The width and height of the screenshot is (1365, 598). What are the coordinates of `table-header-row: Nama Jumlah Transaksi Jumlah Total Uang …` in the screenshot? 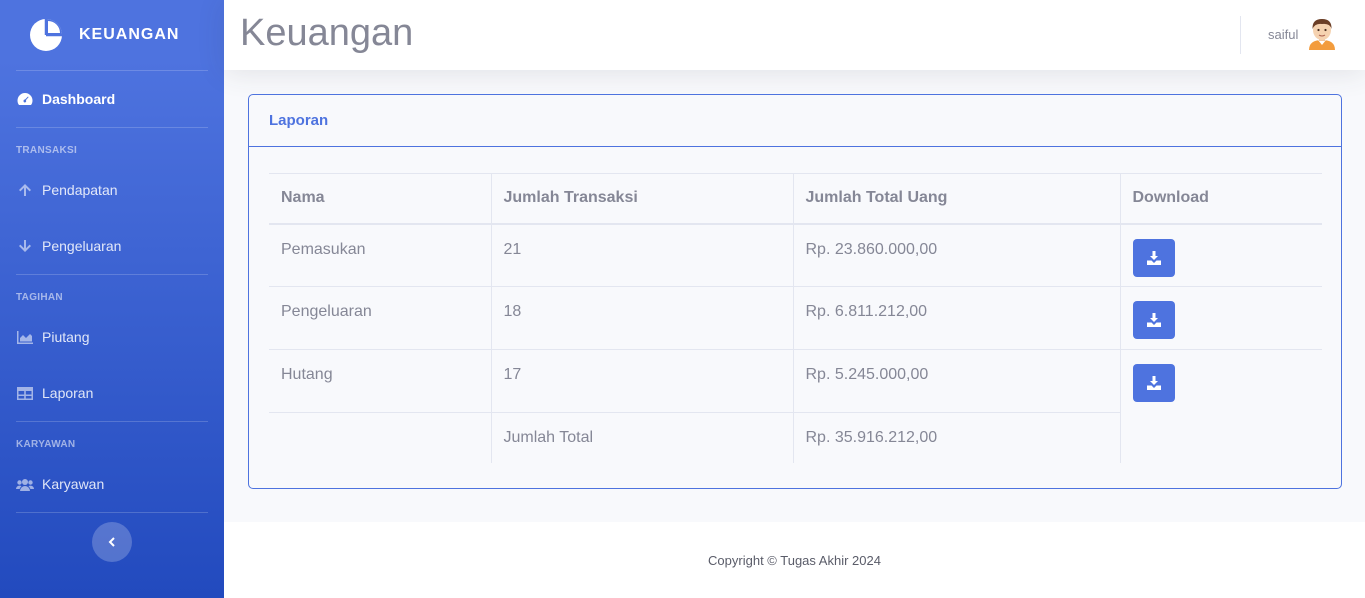 It's located at (795, 199).